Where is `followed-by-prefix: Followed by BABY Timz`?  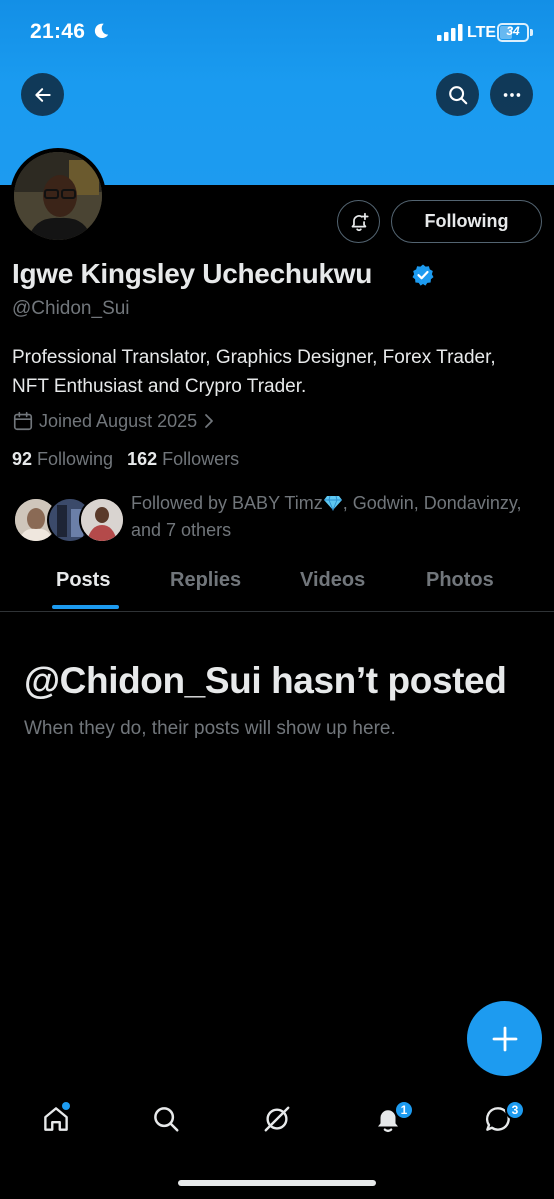 followed-by-prefix: Followed by BABY Timz is located at coordinates (227, 503).